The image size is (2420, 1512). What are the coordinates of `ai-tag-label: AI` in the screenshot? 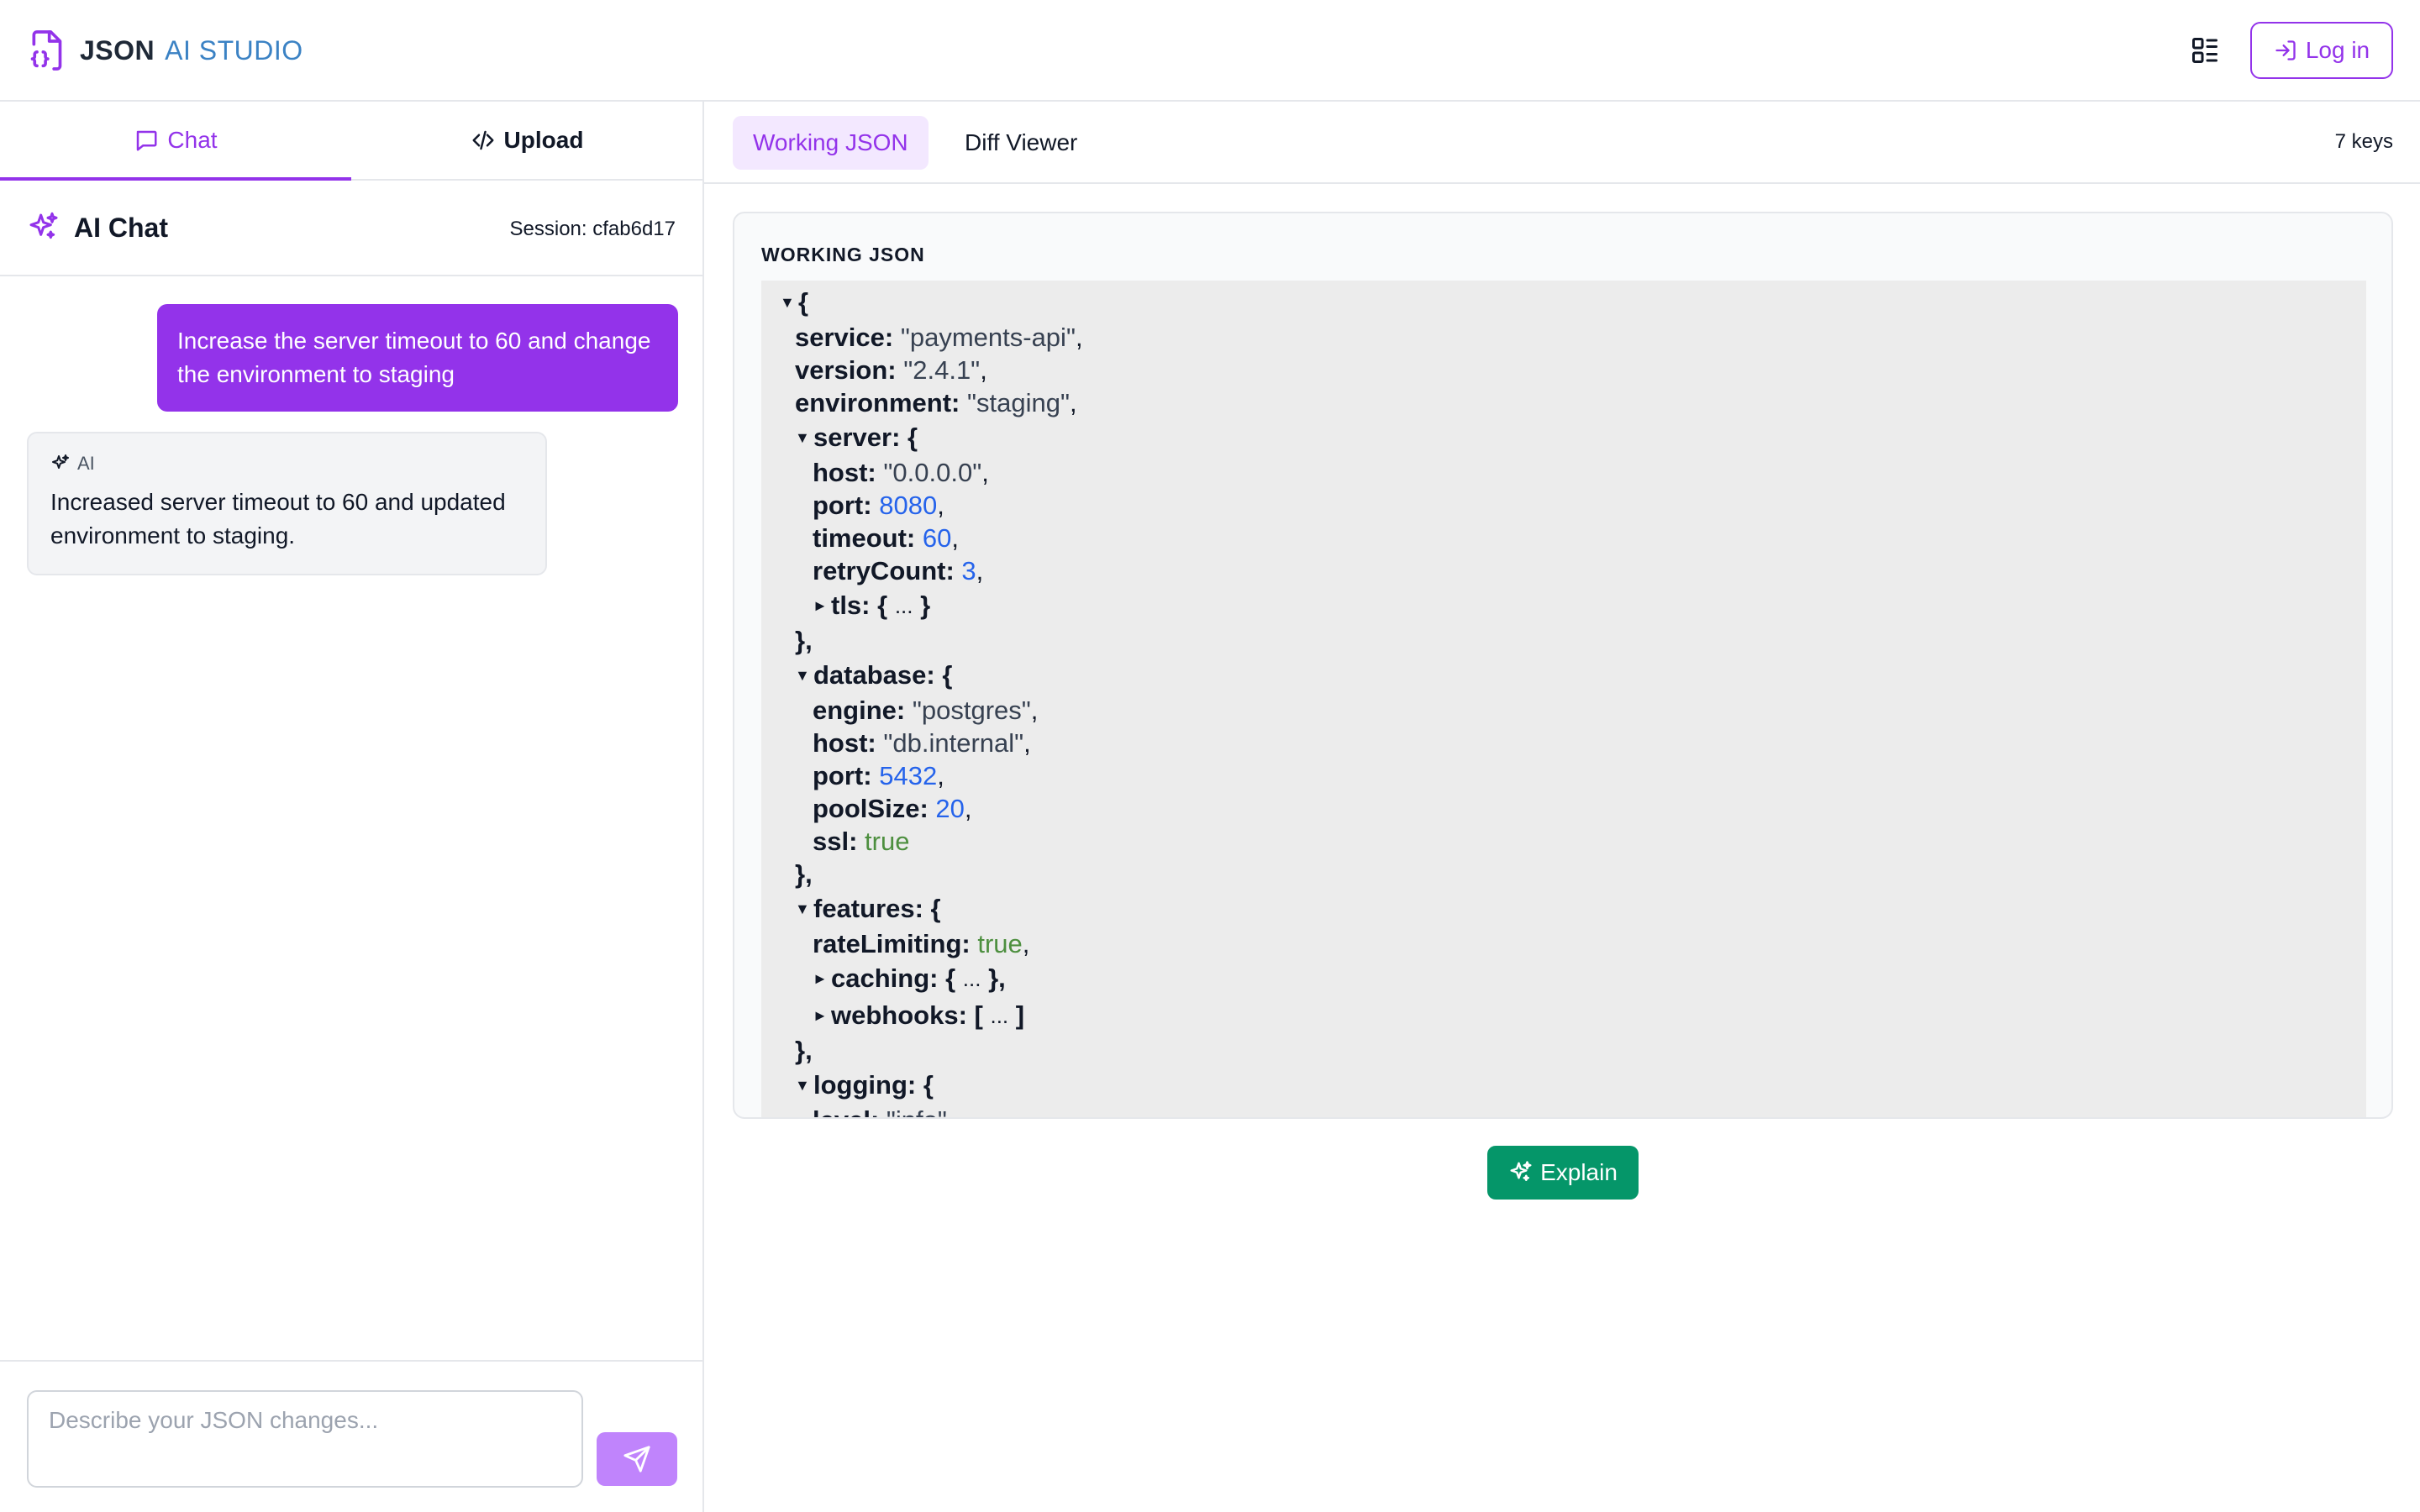 It's located at (86, 463).